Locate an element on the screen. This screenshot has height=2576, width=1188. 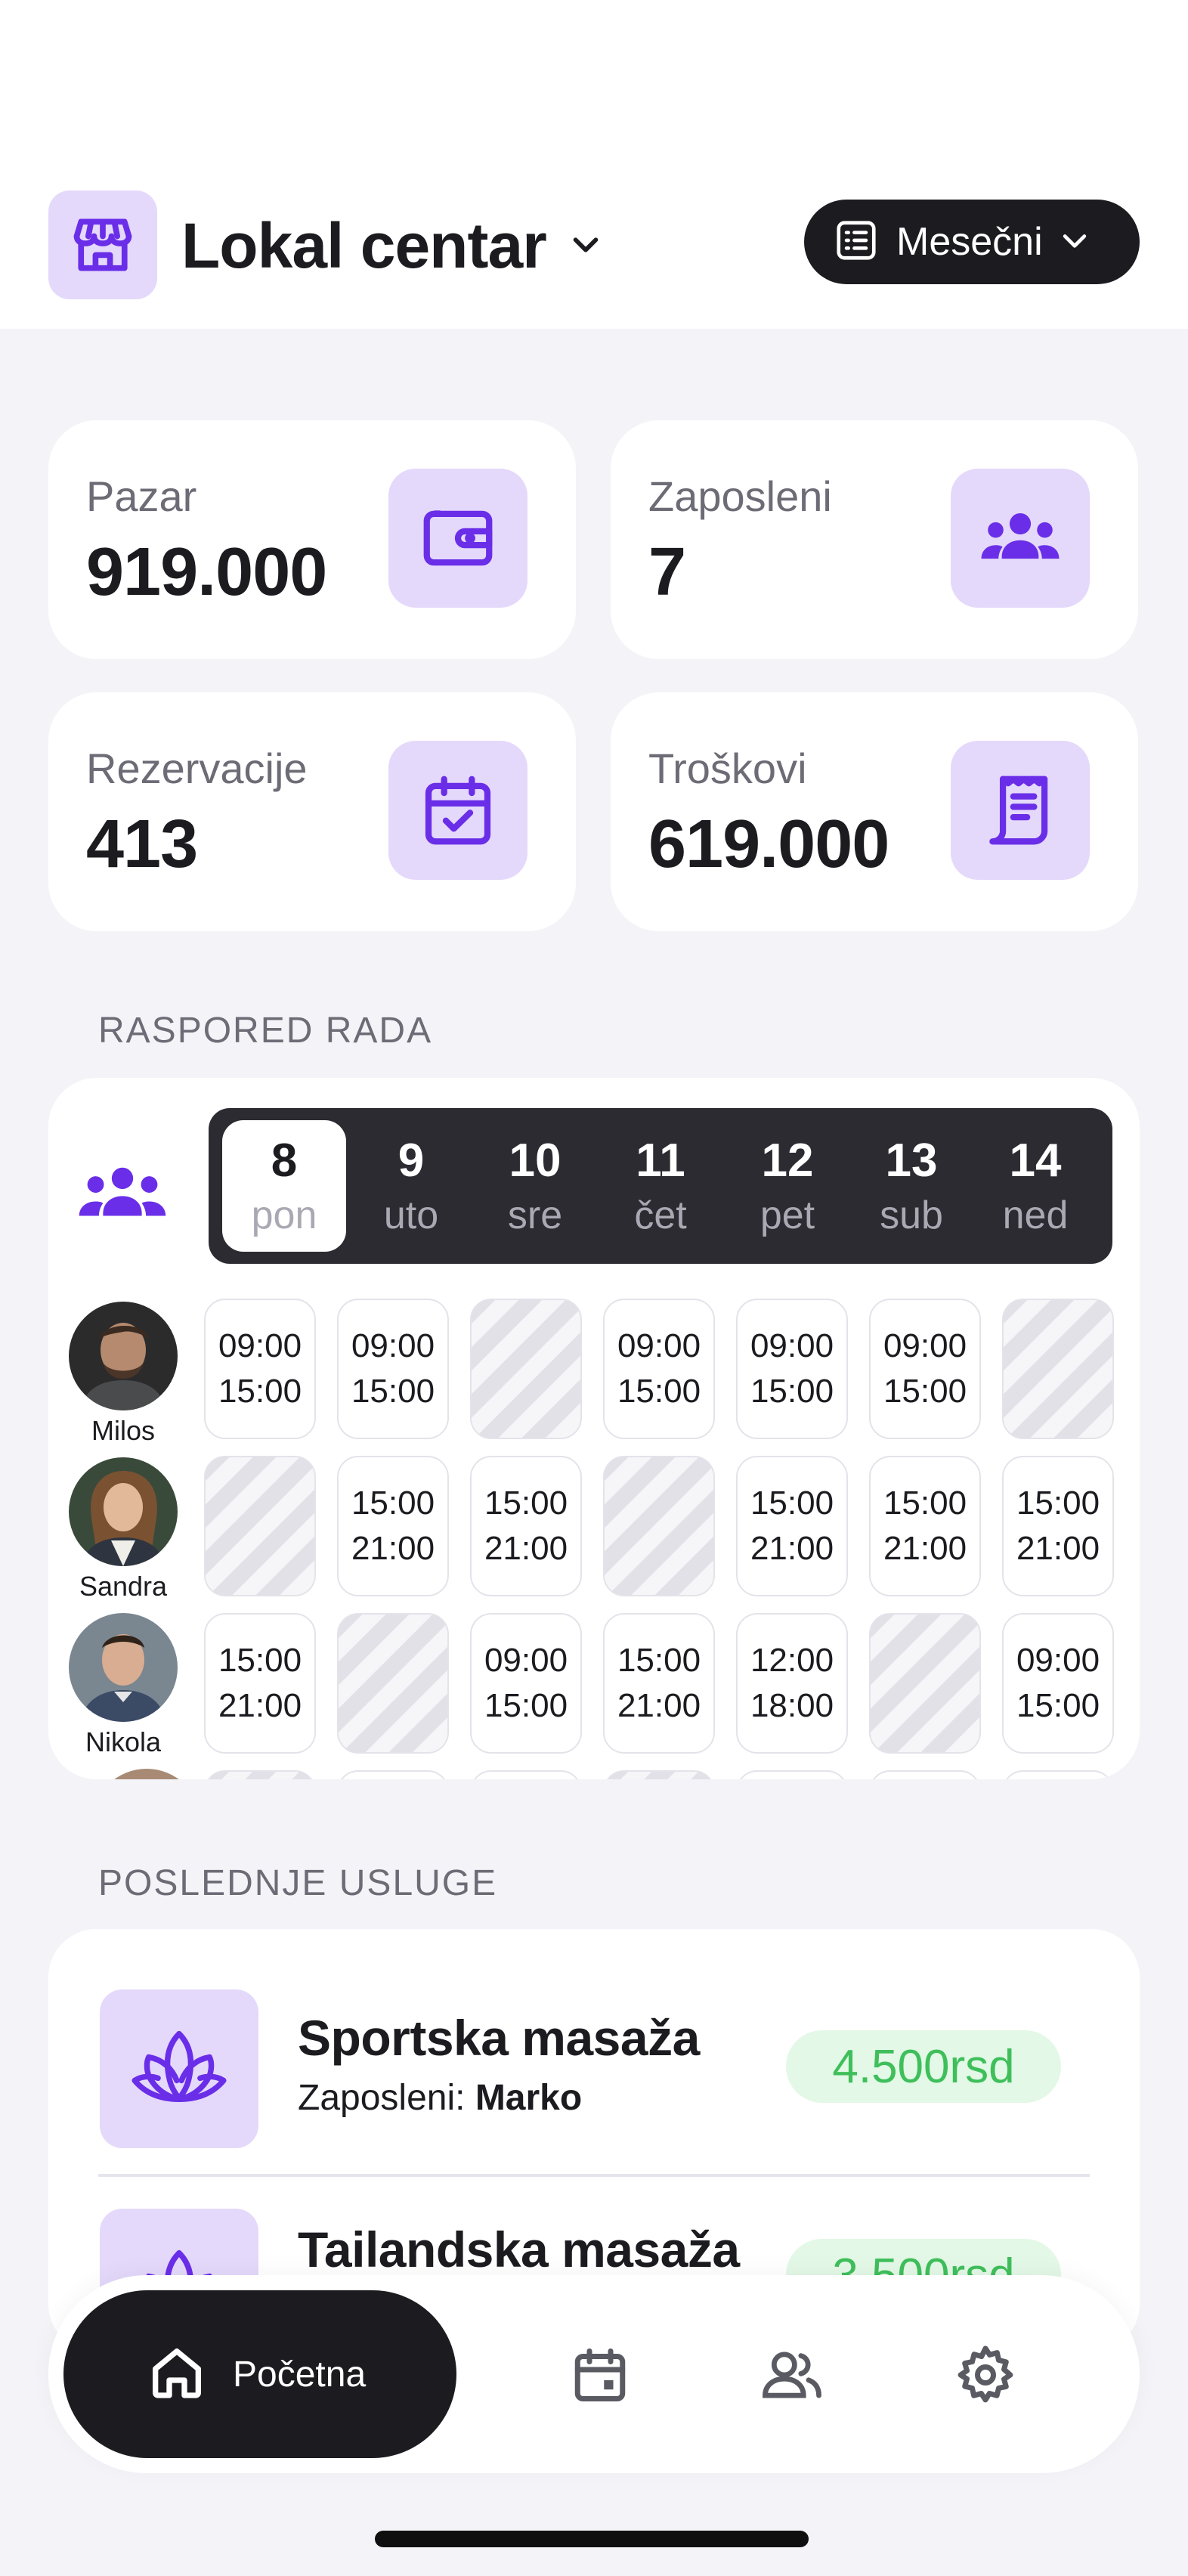
users-icon is located at coordinates (792, 2375).